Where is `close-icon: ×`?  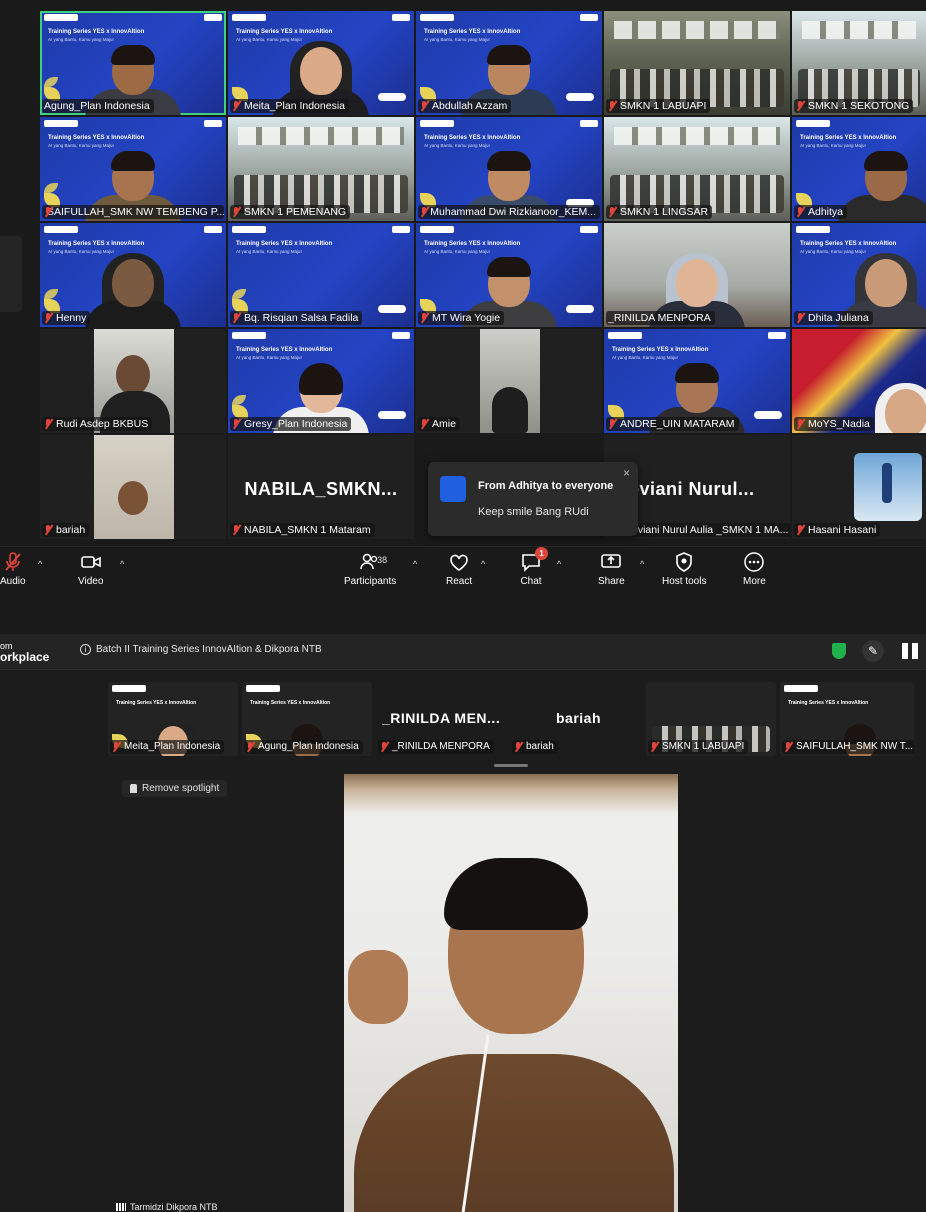
close-icon: × is located at coordinates (626, 473).